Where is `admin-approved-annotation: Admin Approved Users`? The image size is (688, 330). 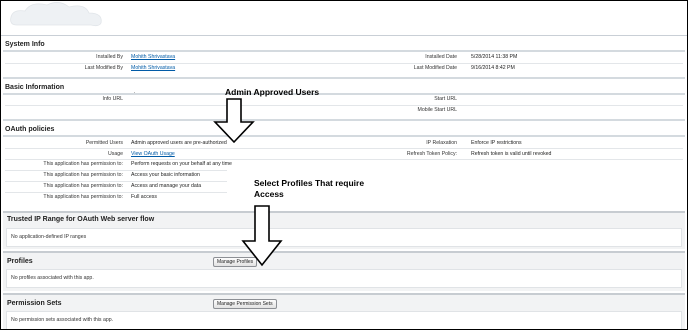 admin-approved-annotation: Admin Approved Users is located at coordinates (272, 92).